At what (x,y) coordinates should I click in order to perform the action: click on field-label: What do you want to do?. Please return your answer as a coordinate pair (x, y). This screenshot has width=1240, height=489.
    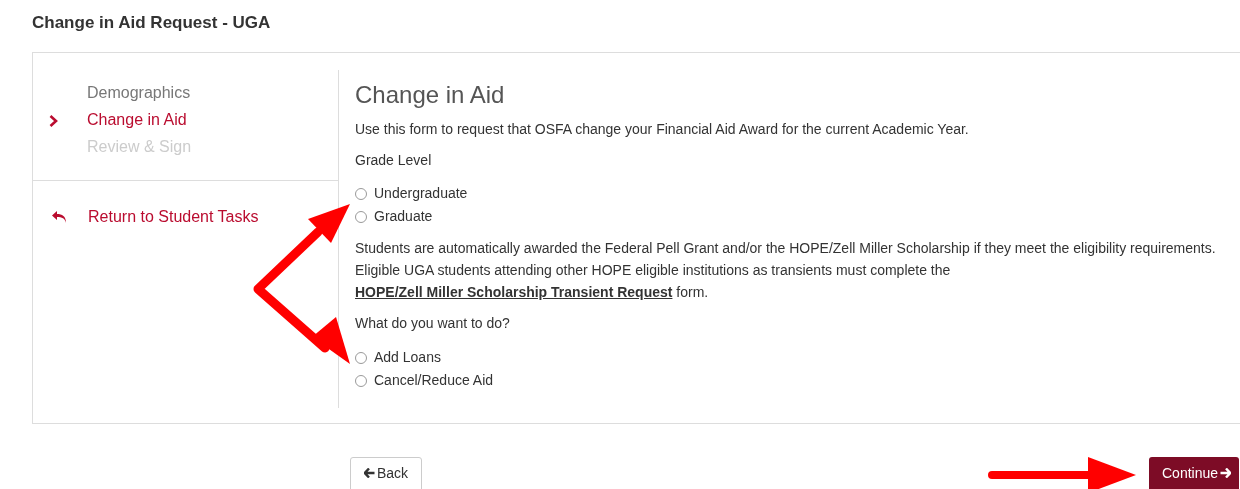
    Looking at the image, I should click on (433, 323).